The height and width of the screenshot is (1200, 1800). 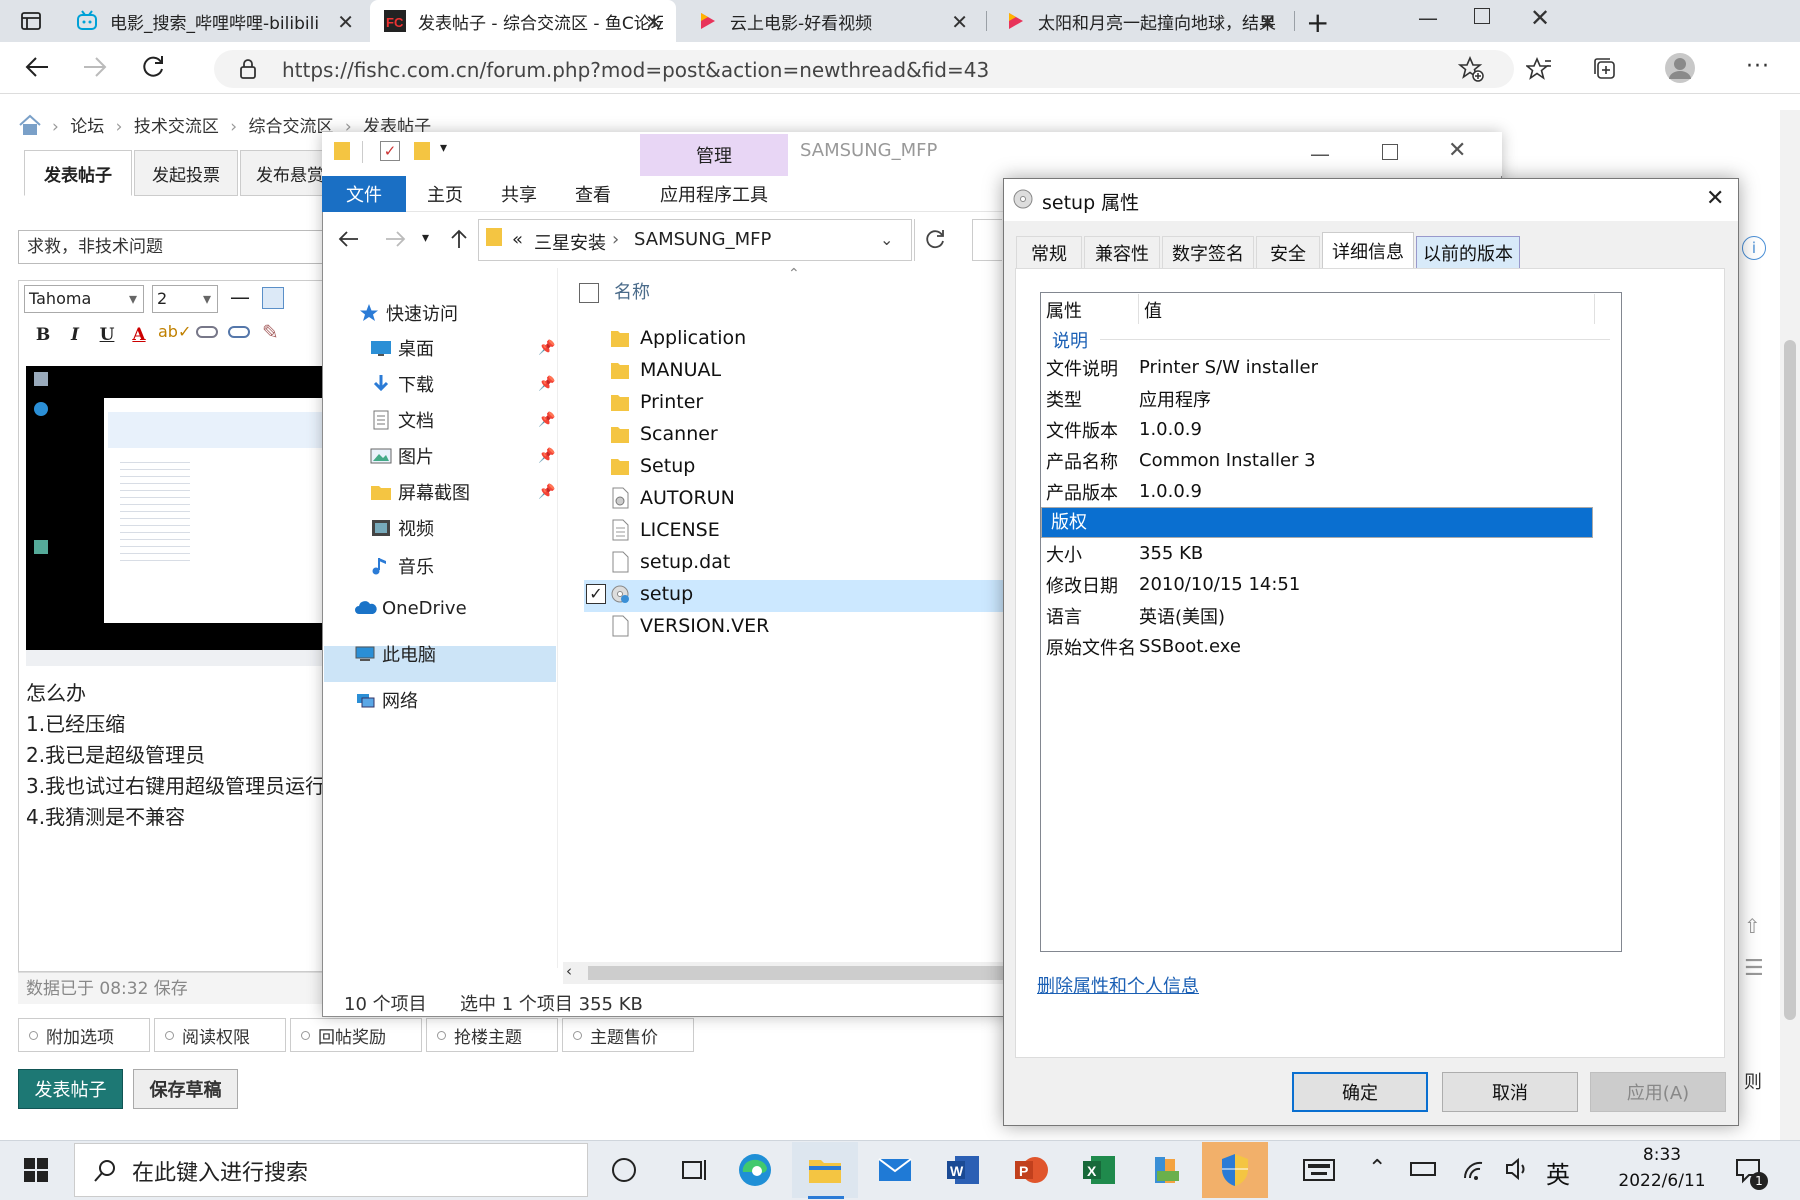 I want to click on nav-documents: 文档 📌, so click(x=464, y=420).